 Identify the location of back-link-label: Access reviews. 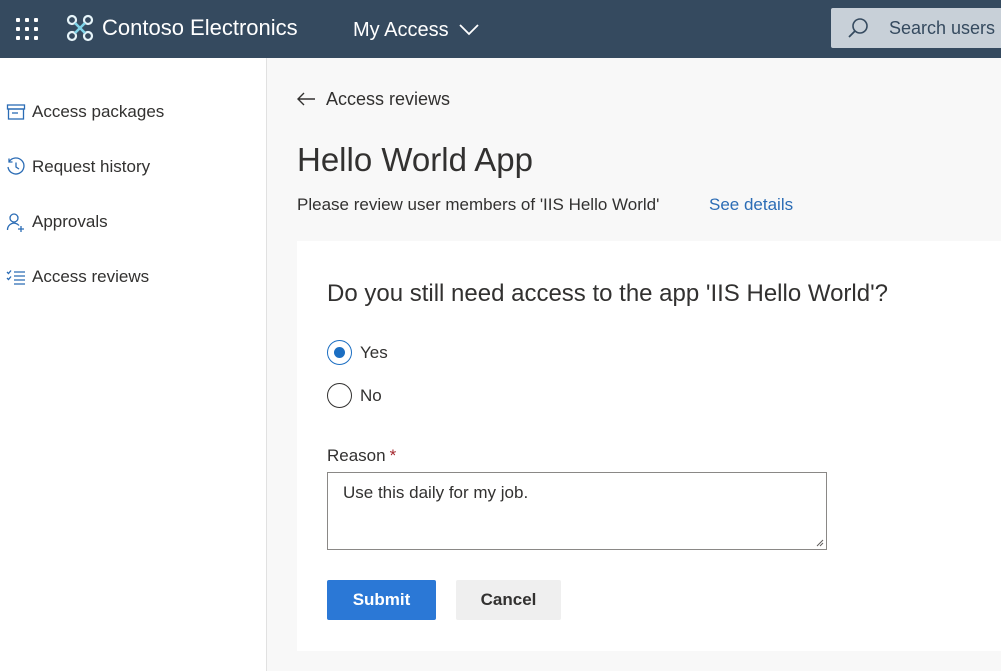
(388, 98).